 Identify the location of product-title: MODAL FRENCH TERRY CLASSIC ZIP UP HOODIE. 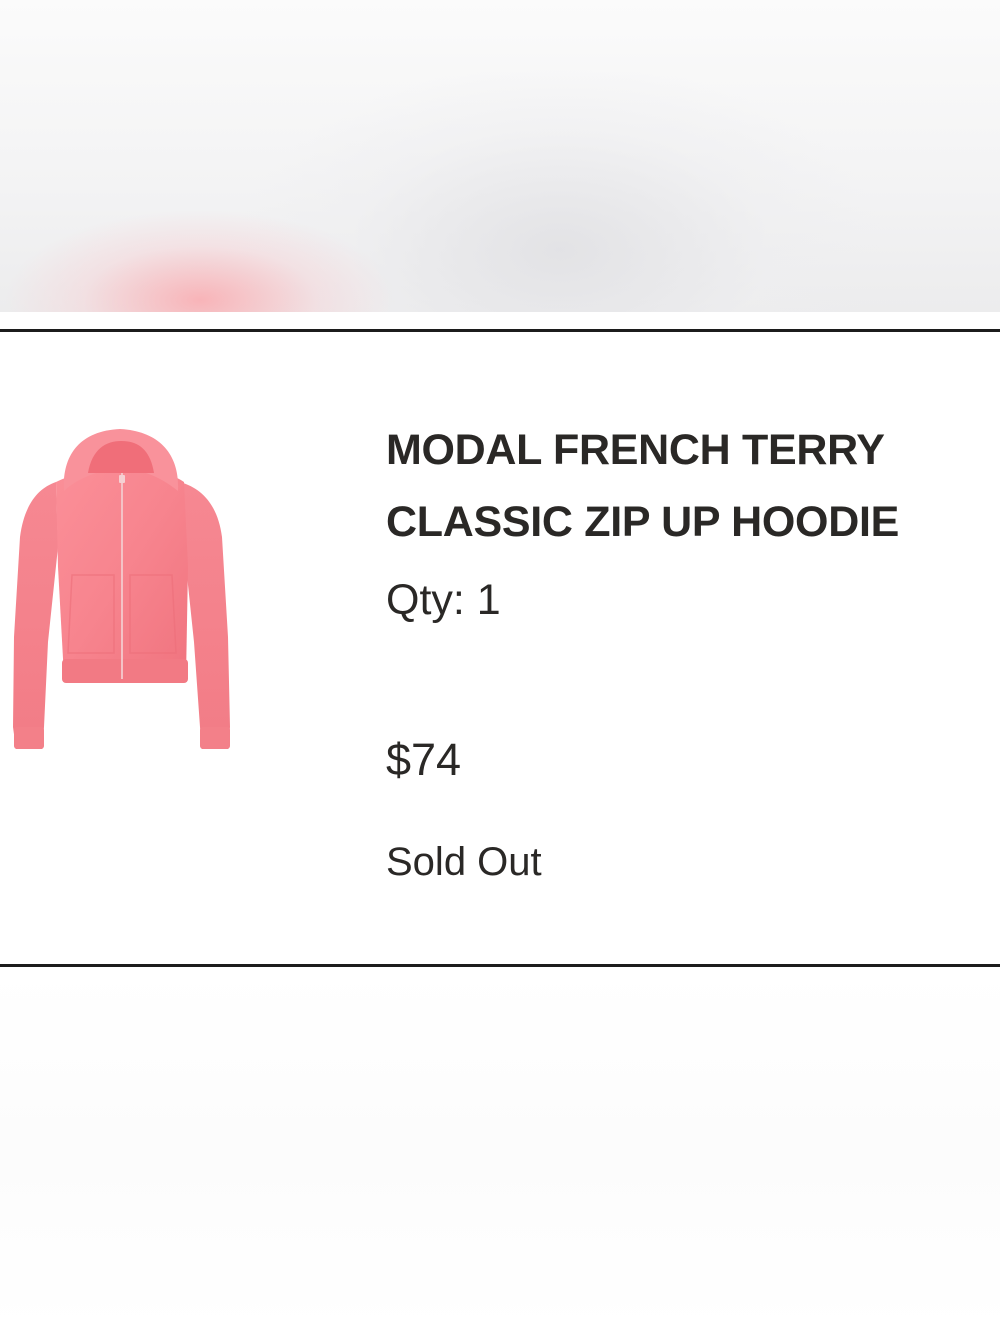
(686, 486).